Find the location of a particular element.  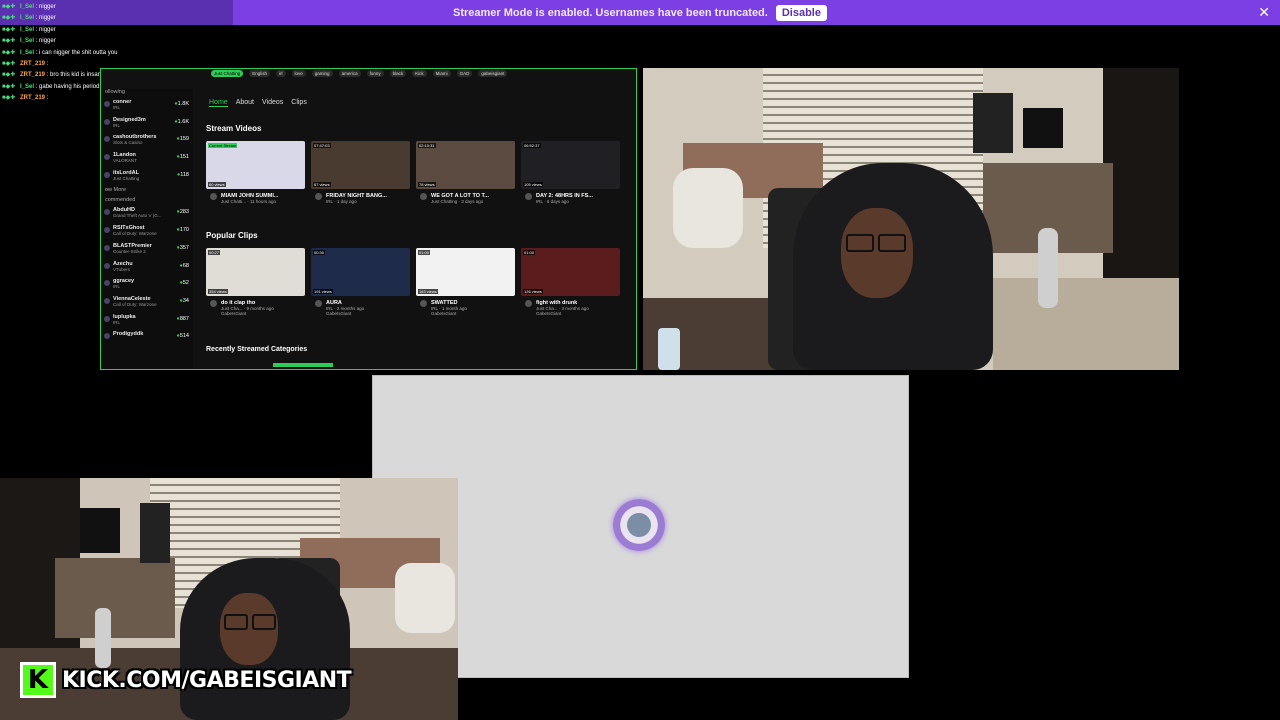

channel-tag: Miami is located at coordinates (441, 73).